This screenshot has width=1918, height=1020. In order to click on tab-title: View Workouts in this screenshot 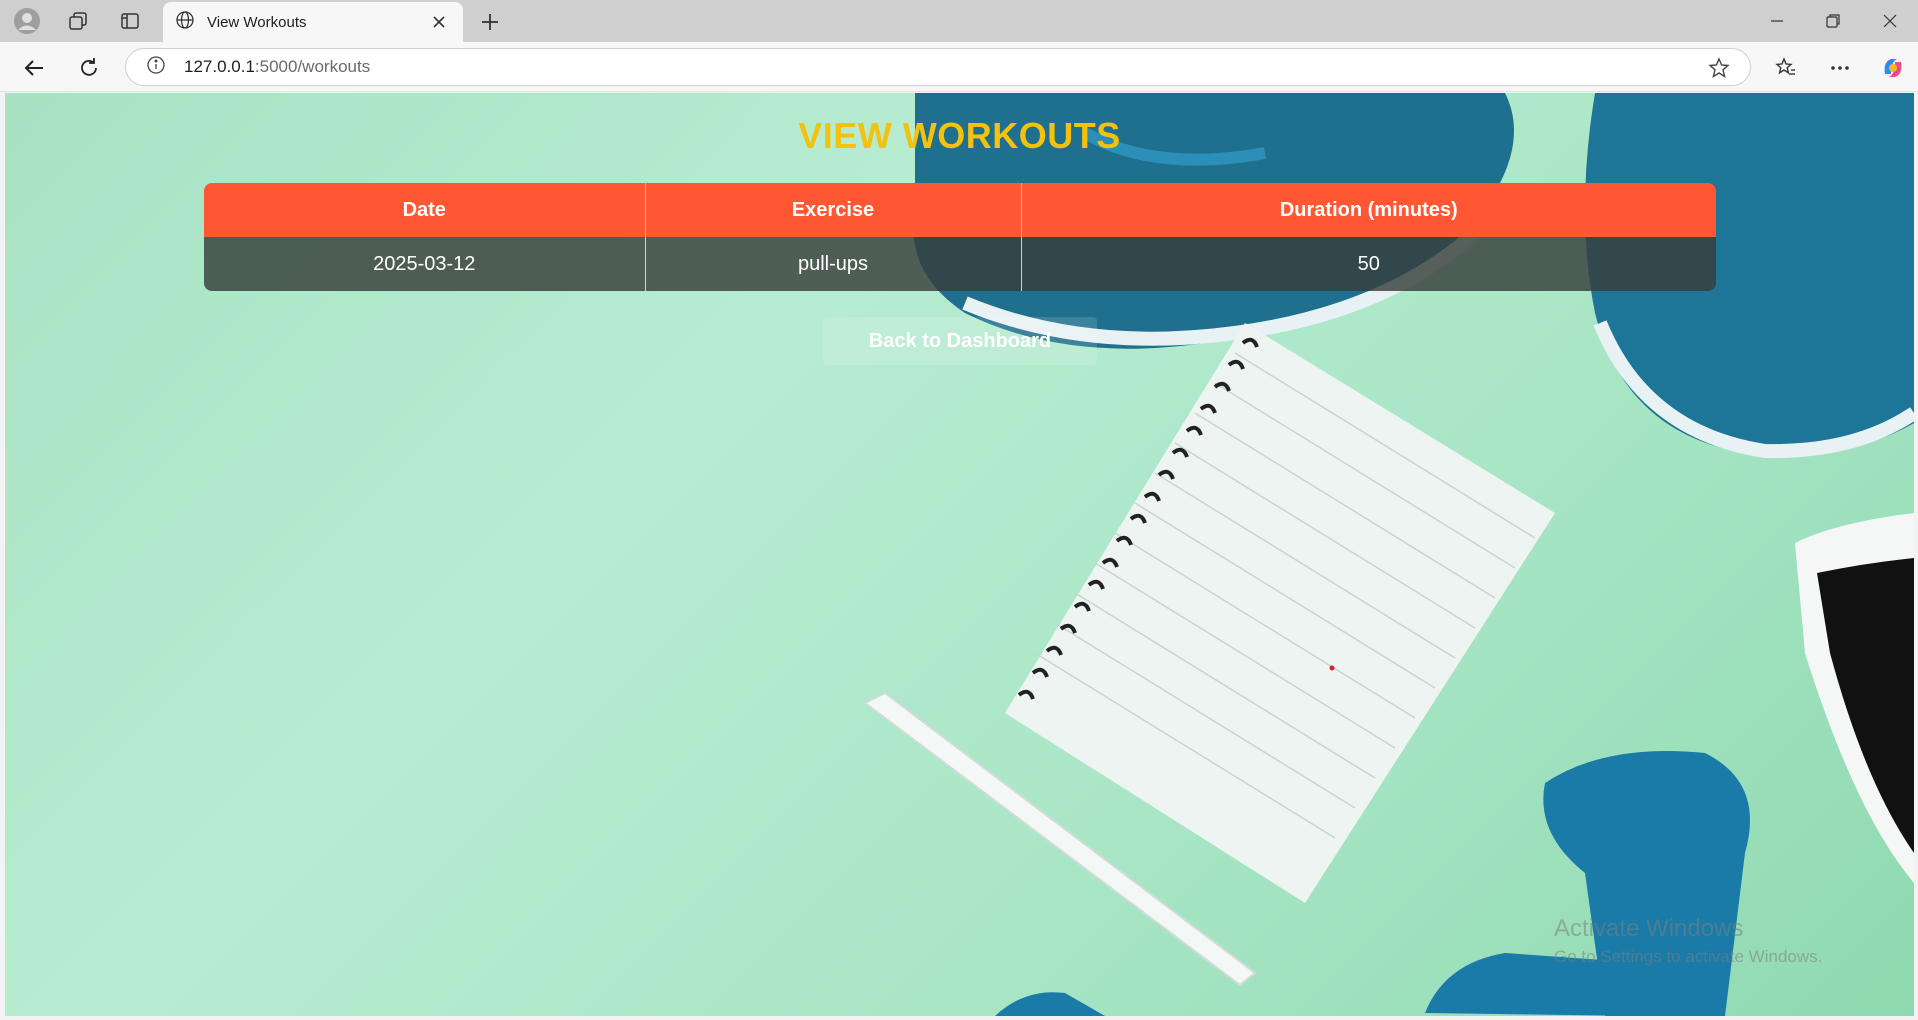, I will do `click(257, 22)`.